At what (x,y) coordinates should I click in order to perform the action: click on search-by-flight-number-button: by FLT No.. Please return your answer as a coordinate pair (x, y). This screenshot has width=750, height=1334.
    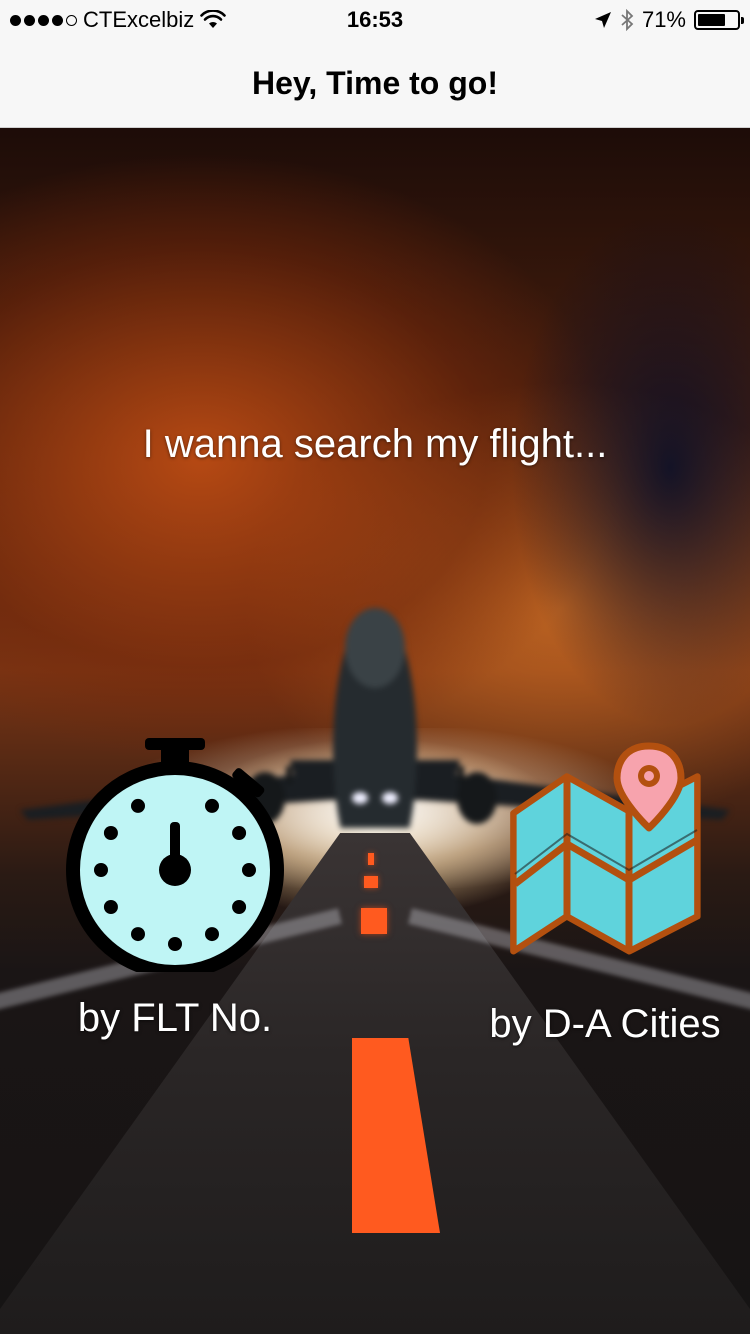
    Looking at the image, I should click on (175, 888).